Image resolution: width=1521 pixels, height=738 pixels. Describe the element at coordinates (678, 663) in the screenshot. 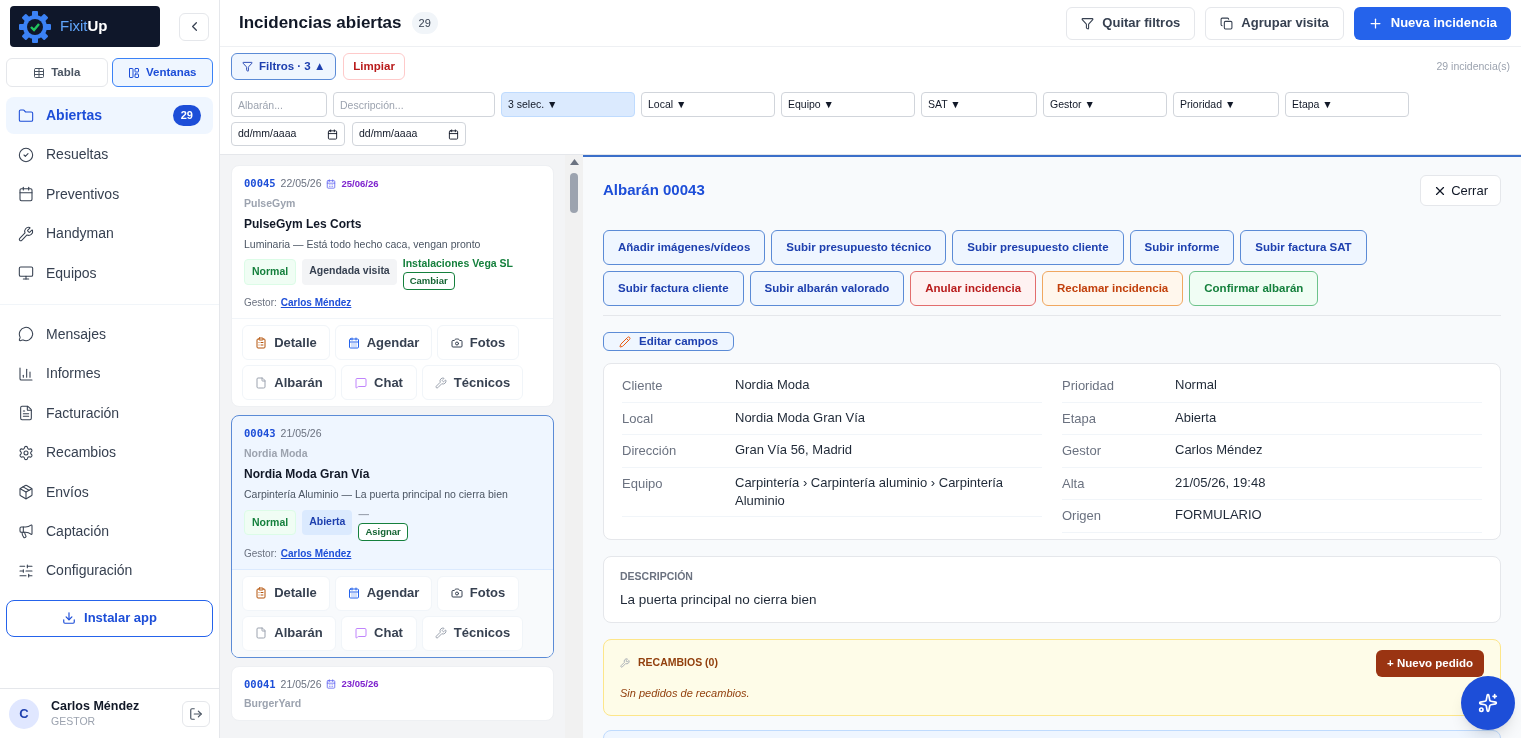

I see `section-heading: RECAMBIOS (0)` at that location.